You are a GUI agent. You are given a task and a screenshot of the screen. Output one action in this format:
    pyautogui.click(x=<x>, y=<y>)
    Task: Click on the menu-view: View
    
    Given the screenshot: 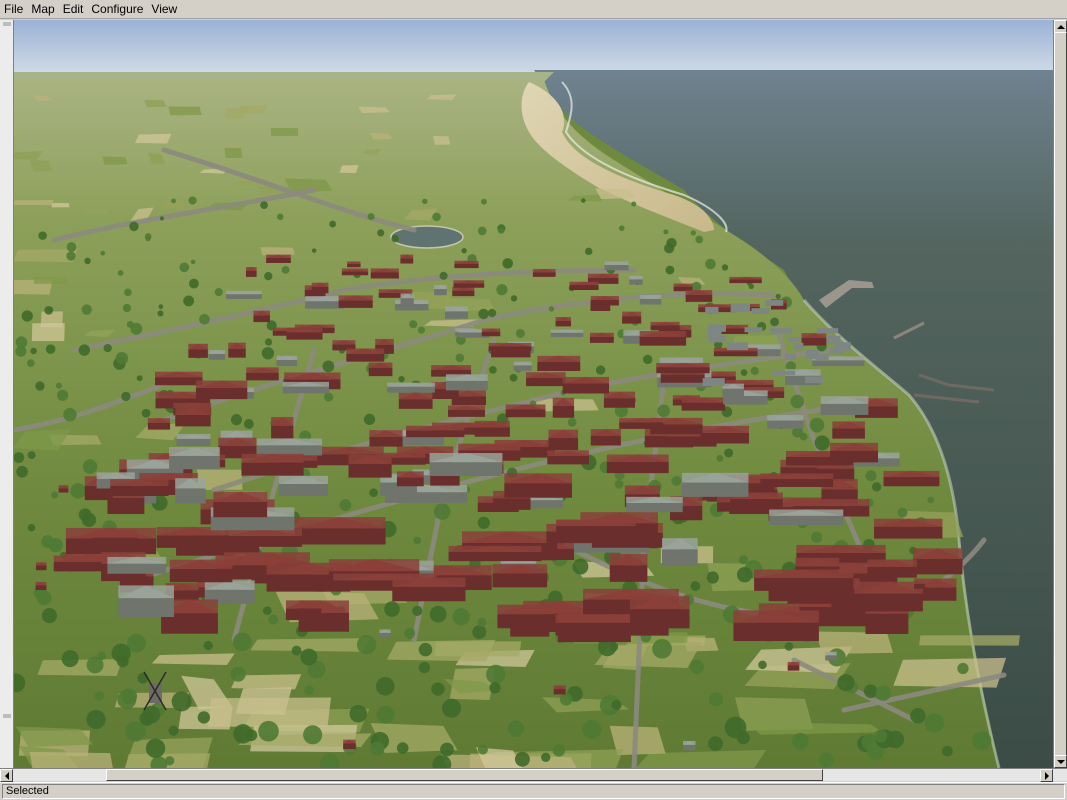 What is the action you would take?
    pyautogui.click(x=164, y=9)
    